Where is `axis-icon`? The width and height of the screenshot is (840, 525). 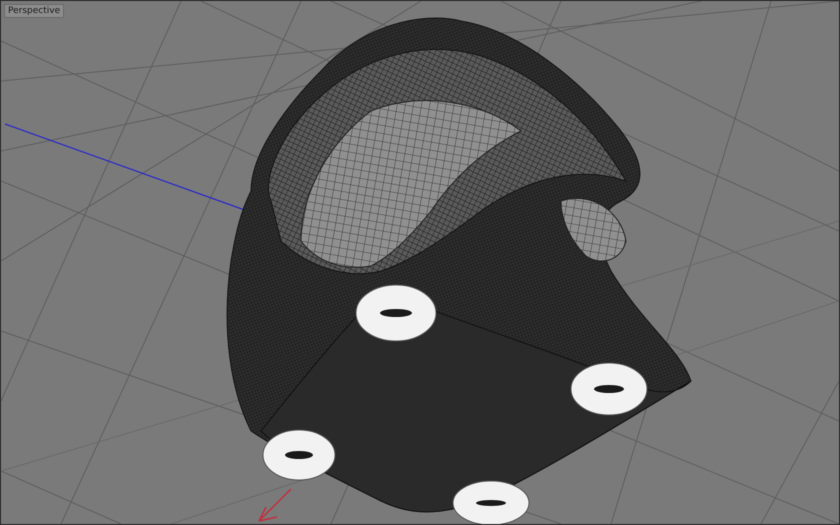 axis-icon is located at coordinates (275, 505).